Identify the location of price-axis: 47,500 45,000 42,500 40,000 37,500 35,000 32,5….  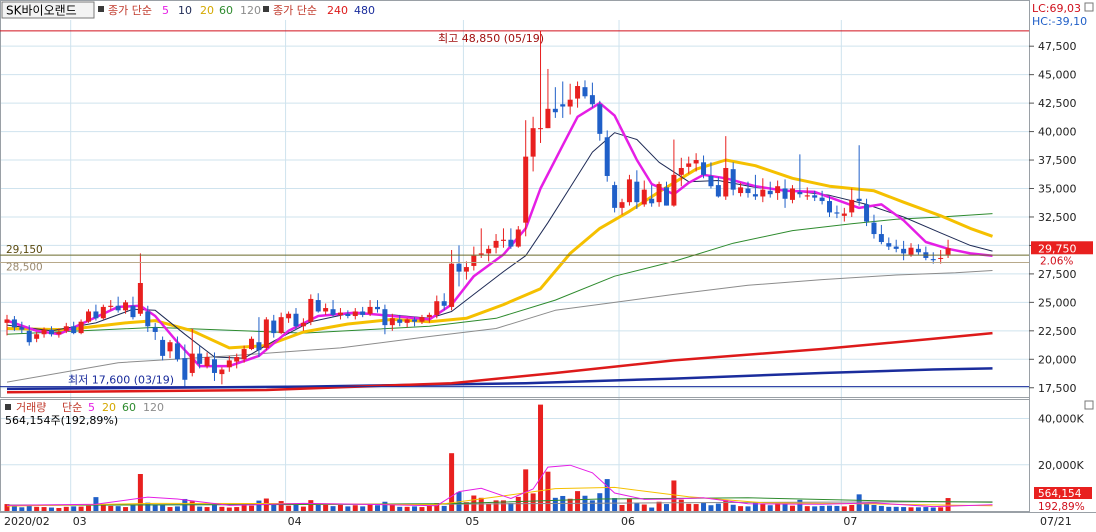
(1053, 217).